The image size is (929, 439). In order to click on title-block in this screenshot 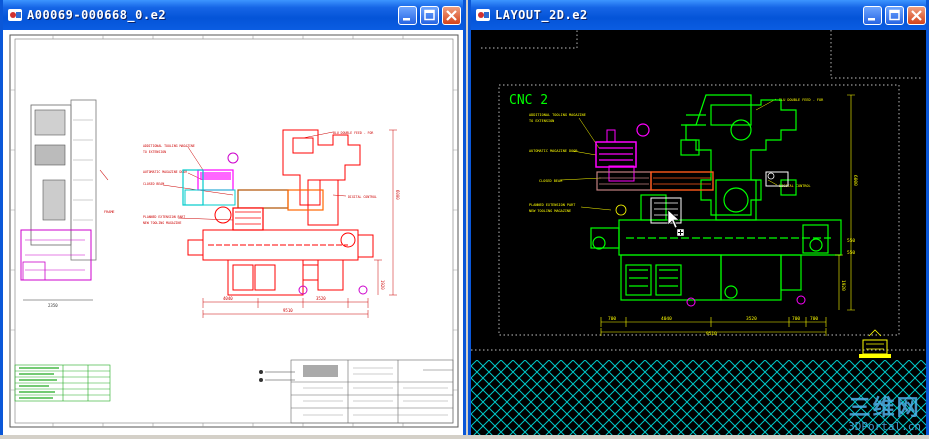, I will do `click(372, 391)`.